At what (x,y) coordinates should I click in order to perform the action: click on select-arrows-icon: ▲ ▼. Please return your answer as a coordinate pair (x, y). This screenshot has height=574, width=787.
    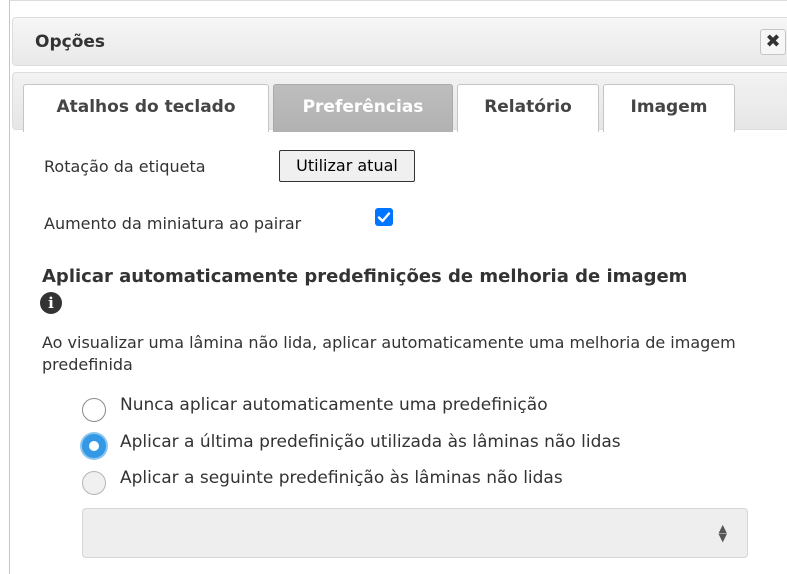
    Looking at the image, I should click on (722, 533).